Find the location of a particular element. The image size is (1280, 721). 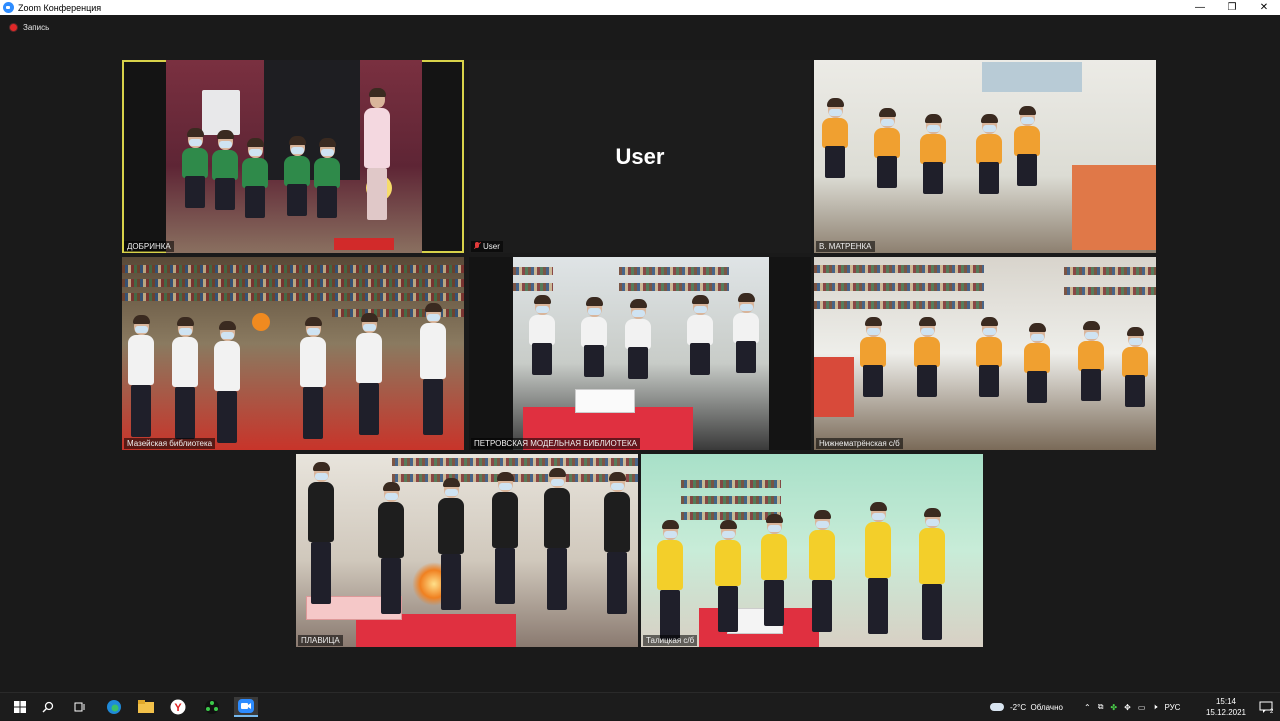

green-app-icon is located at coordinates (212, 707).